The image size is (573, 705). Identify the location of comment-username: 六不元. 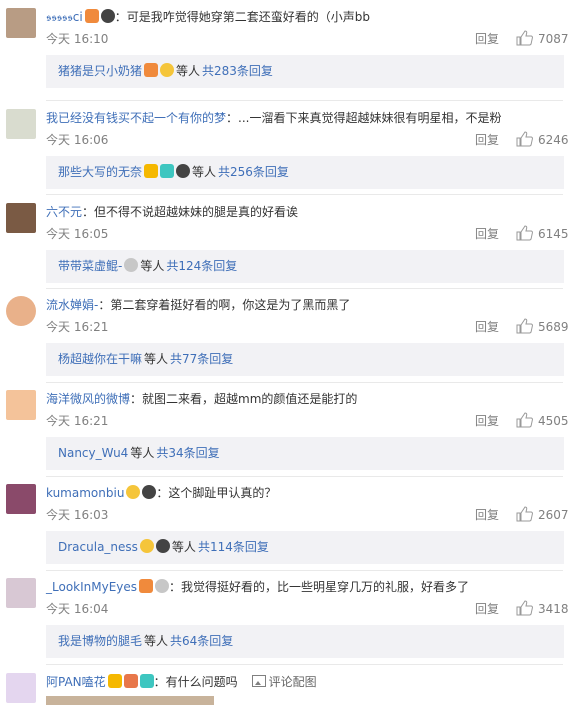
(64, 212).